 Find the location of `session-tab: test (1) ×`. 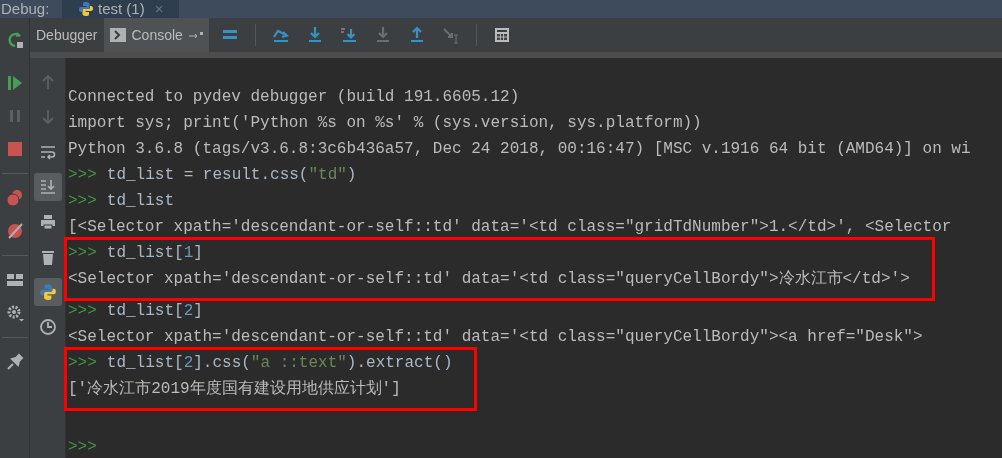

session-tab: test (1) × is located at coordinates (121, 9).